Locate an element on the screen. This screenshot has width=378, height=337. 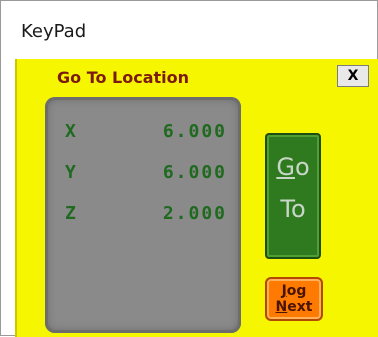
axis-label-z: Z is located at coordinates (71, 213).